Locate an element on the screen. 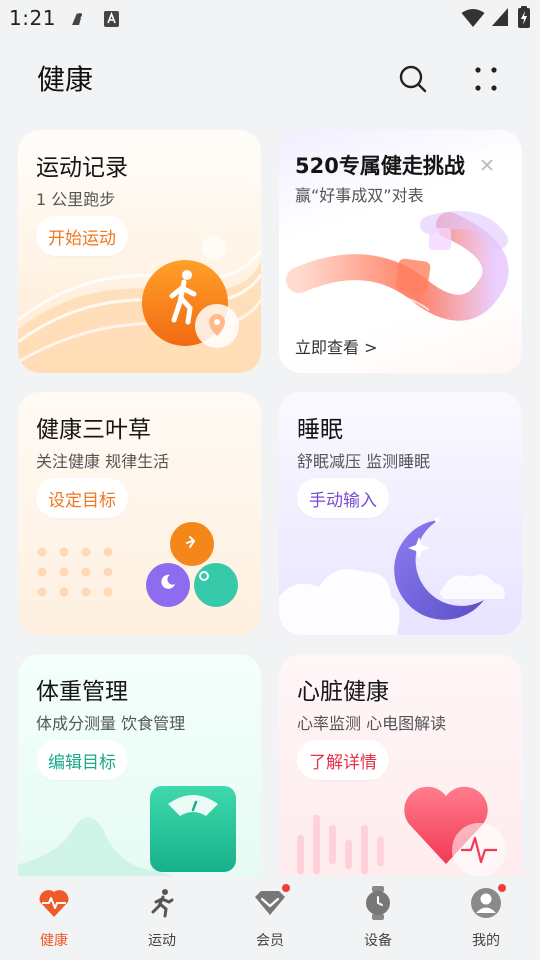  card-title: 运动记录 is located at coordinates (82, 168).